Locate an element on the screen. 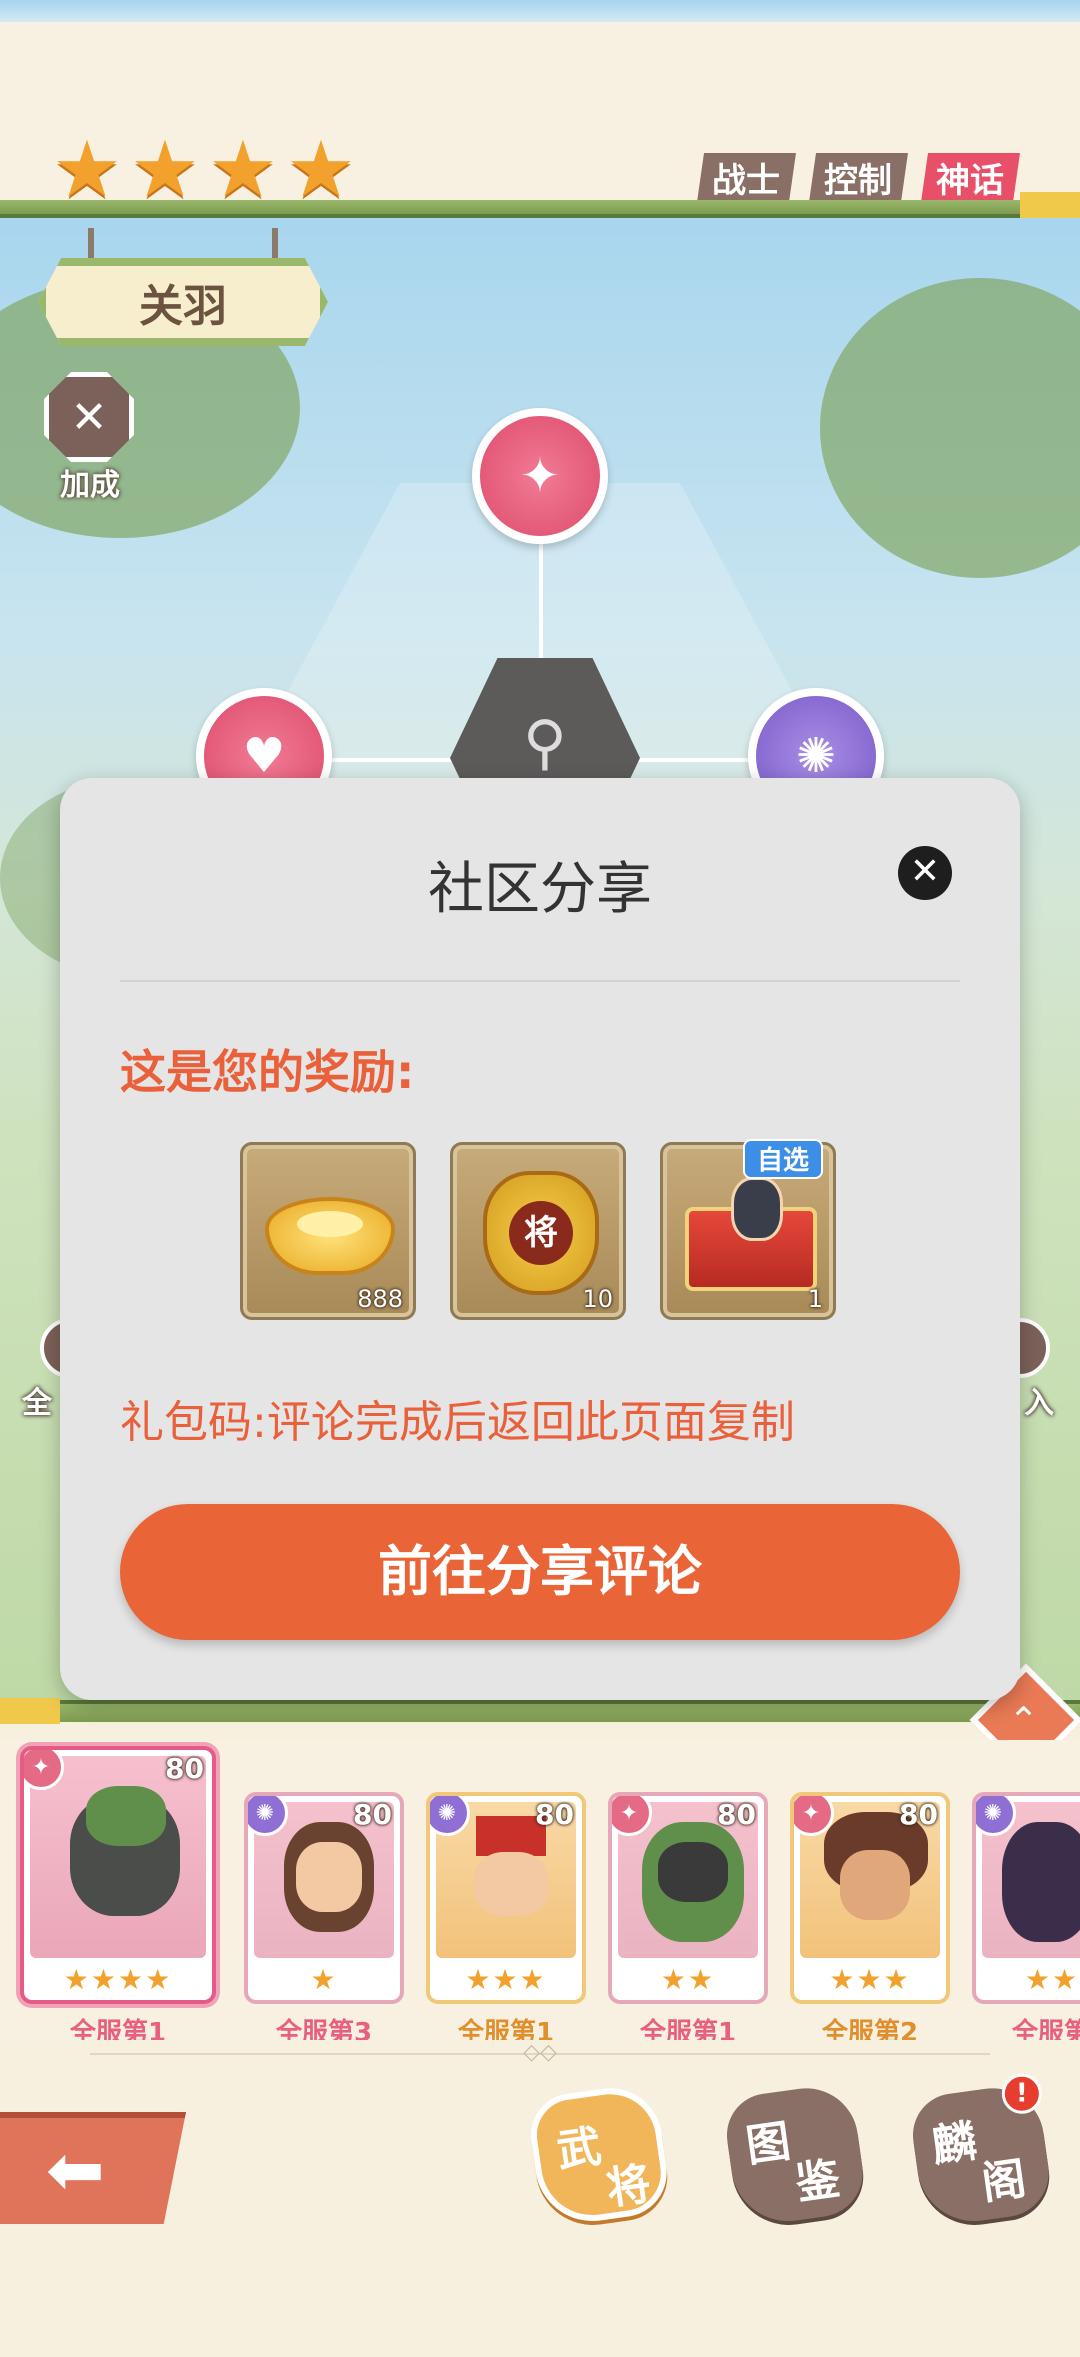 Image resolution: width=1080 pixels, height=2357 pixels. reward-label: 这是您的奖励: is located at coordinates (267, 1072).